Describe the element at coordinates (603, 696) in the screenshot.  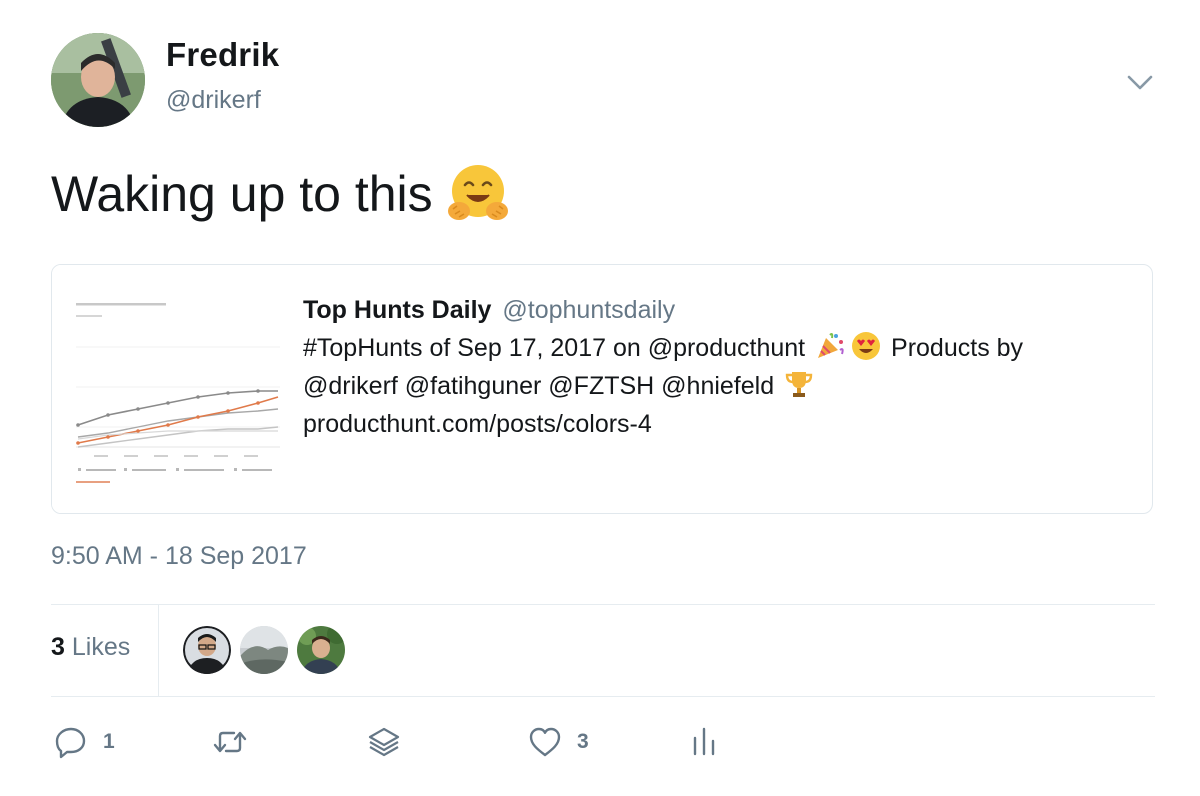
I see `divider-bottom` at that location.